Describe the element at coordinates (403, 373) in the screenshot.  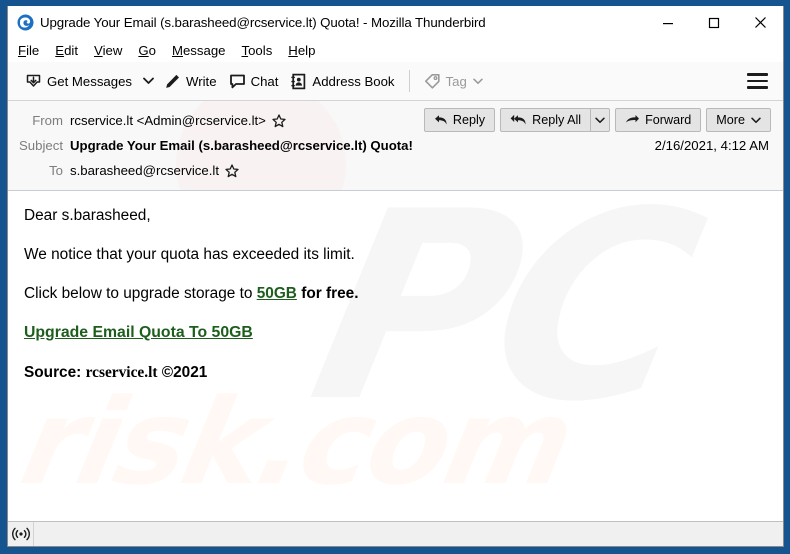
I see `body-source-line: Source: rcservice.lt ©2021` at that location.